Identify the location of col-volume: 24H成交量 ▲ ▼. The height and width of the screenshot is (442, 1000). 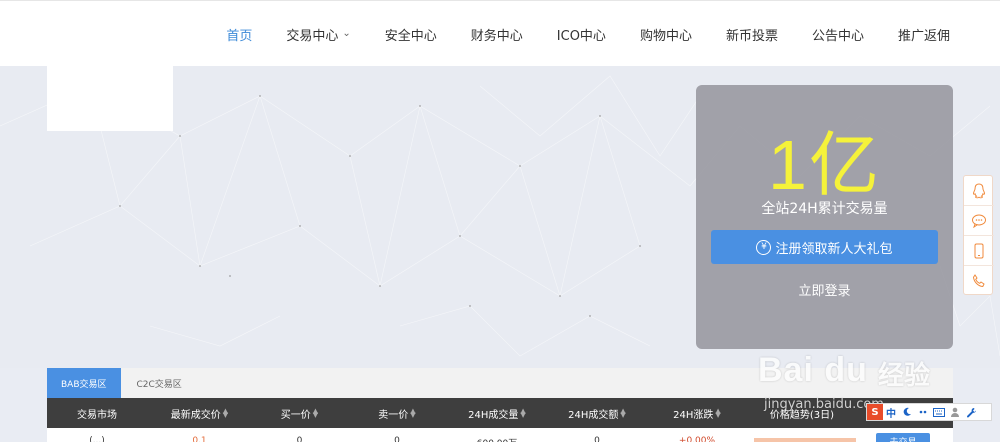
(497, 413).